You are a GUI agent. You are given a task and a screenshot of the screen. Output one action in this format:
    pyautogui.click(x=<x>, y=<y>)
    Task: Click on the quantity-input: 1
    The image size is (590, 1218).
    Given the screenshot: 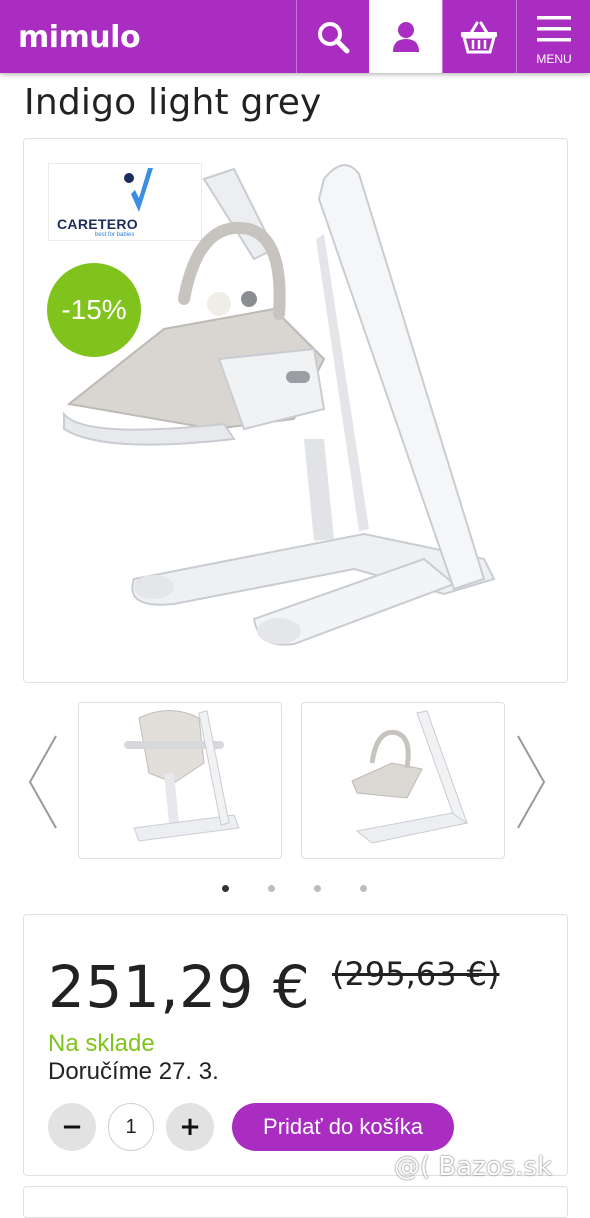 What is the action you would take?
    pyautogui.click(x=131, y=1127)
    